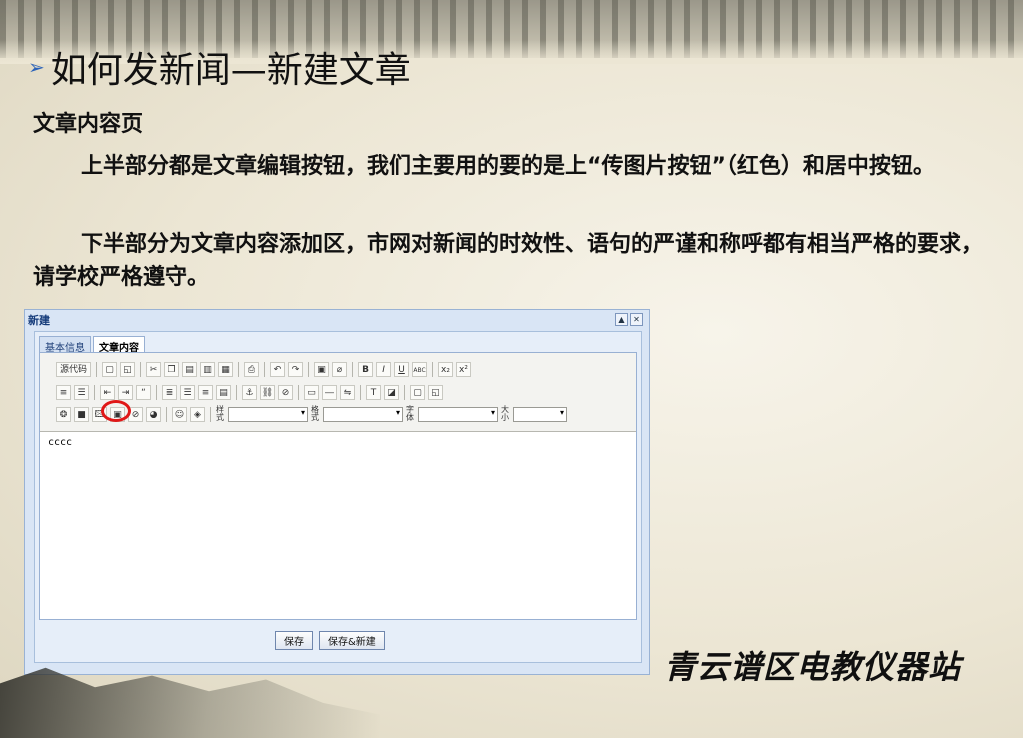  I want to click on cube-icon: ◈, so click(197, 414).